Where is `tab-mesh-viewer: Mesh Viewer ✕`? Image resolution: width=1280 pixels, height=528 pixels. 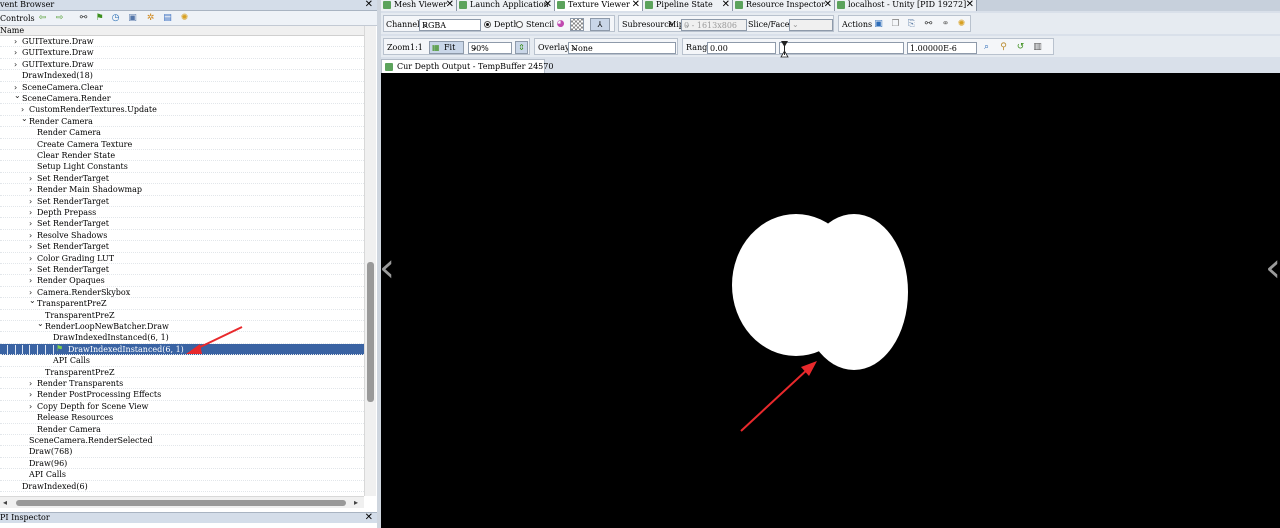 tab-mesh-viewer: Mesh Viewer ✕ is located at coordinates (419, 5).